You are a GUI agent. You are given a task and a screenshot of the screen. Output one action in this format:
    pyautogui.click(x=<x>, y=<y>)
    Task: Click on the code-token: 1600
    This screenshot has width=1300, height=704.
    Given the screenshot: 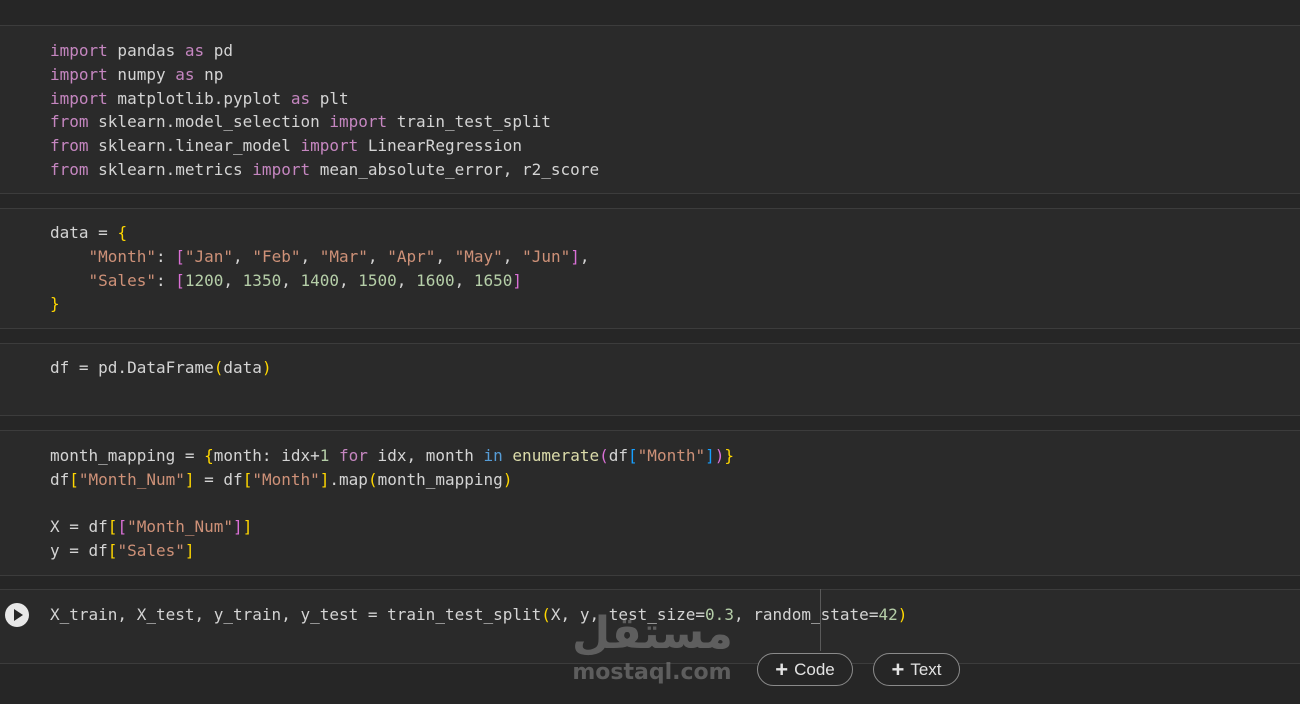 What is the action you would take?
    pyautogui.click(x=435, y=280)
    